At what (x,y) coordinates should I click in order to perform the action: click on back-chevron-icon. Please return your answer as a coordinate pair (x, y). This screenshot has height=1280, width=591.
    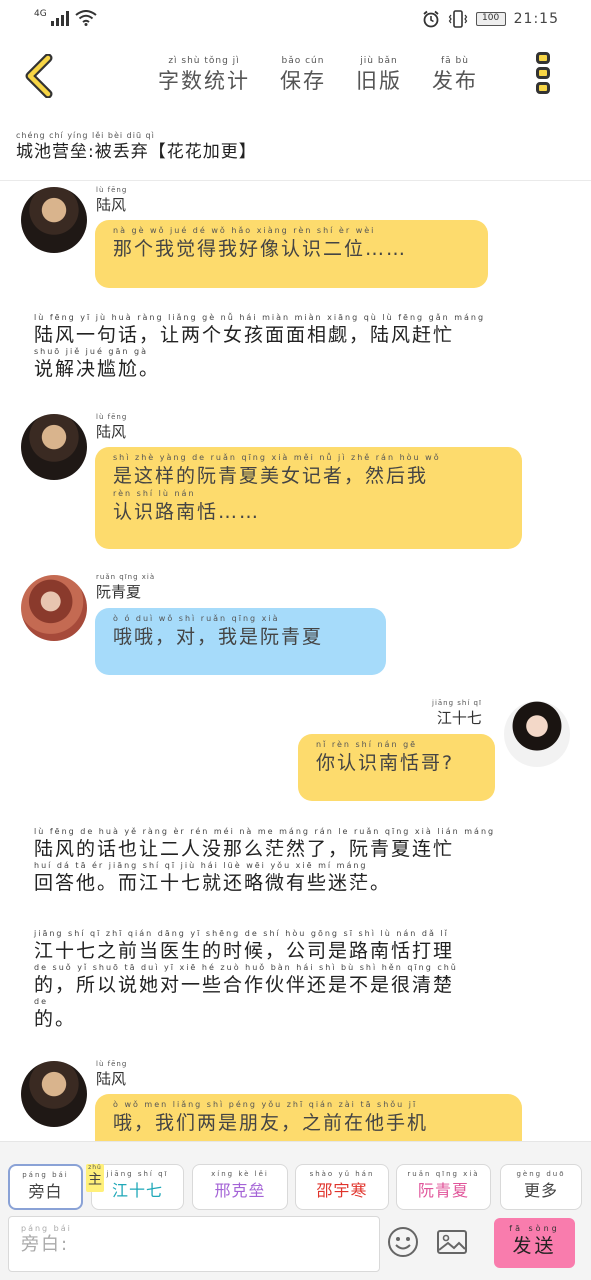
    Looking at the image, I should click on (39, 76).